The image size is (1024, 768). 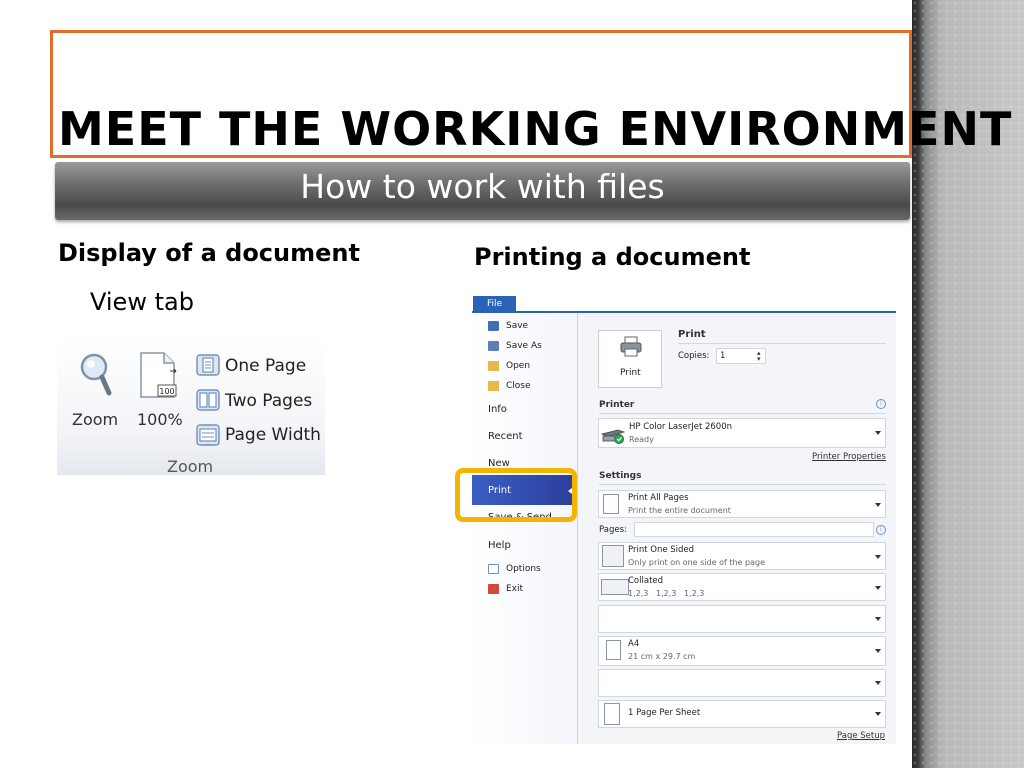 What do you see at coordinates (190, 466) in the screenshot?
I see `zoom-group-label: Zoom` at bounding box center [190, 466].